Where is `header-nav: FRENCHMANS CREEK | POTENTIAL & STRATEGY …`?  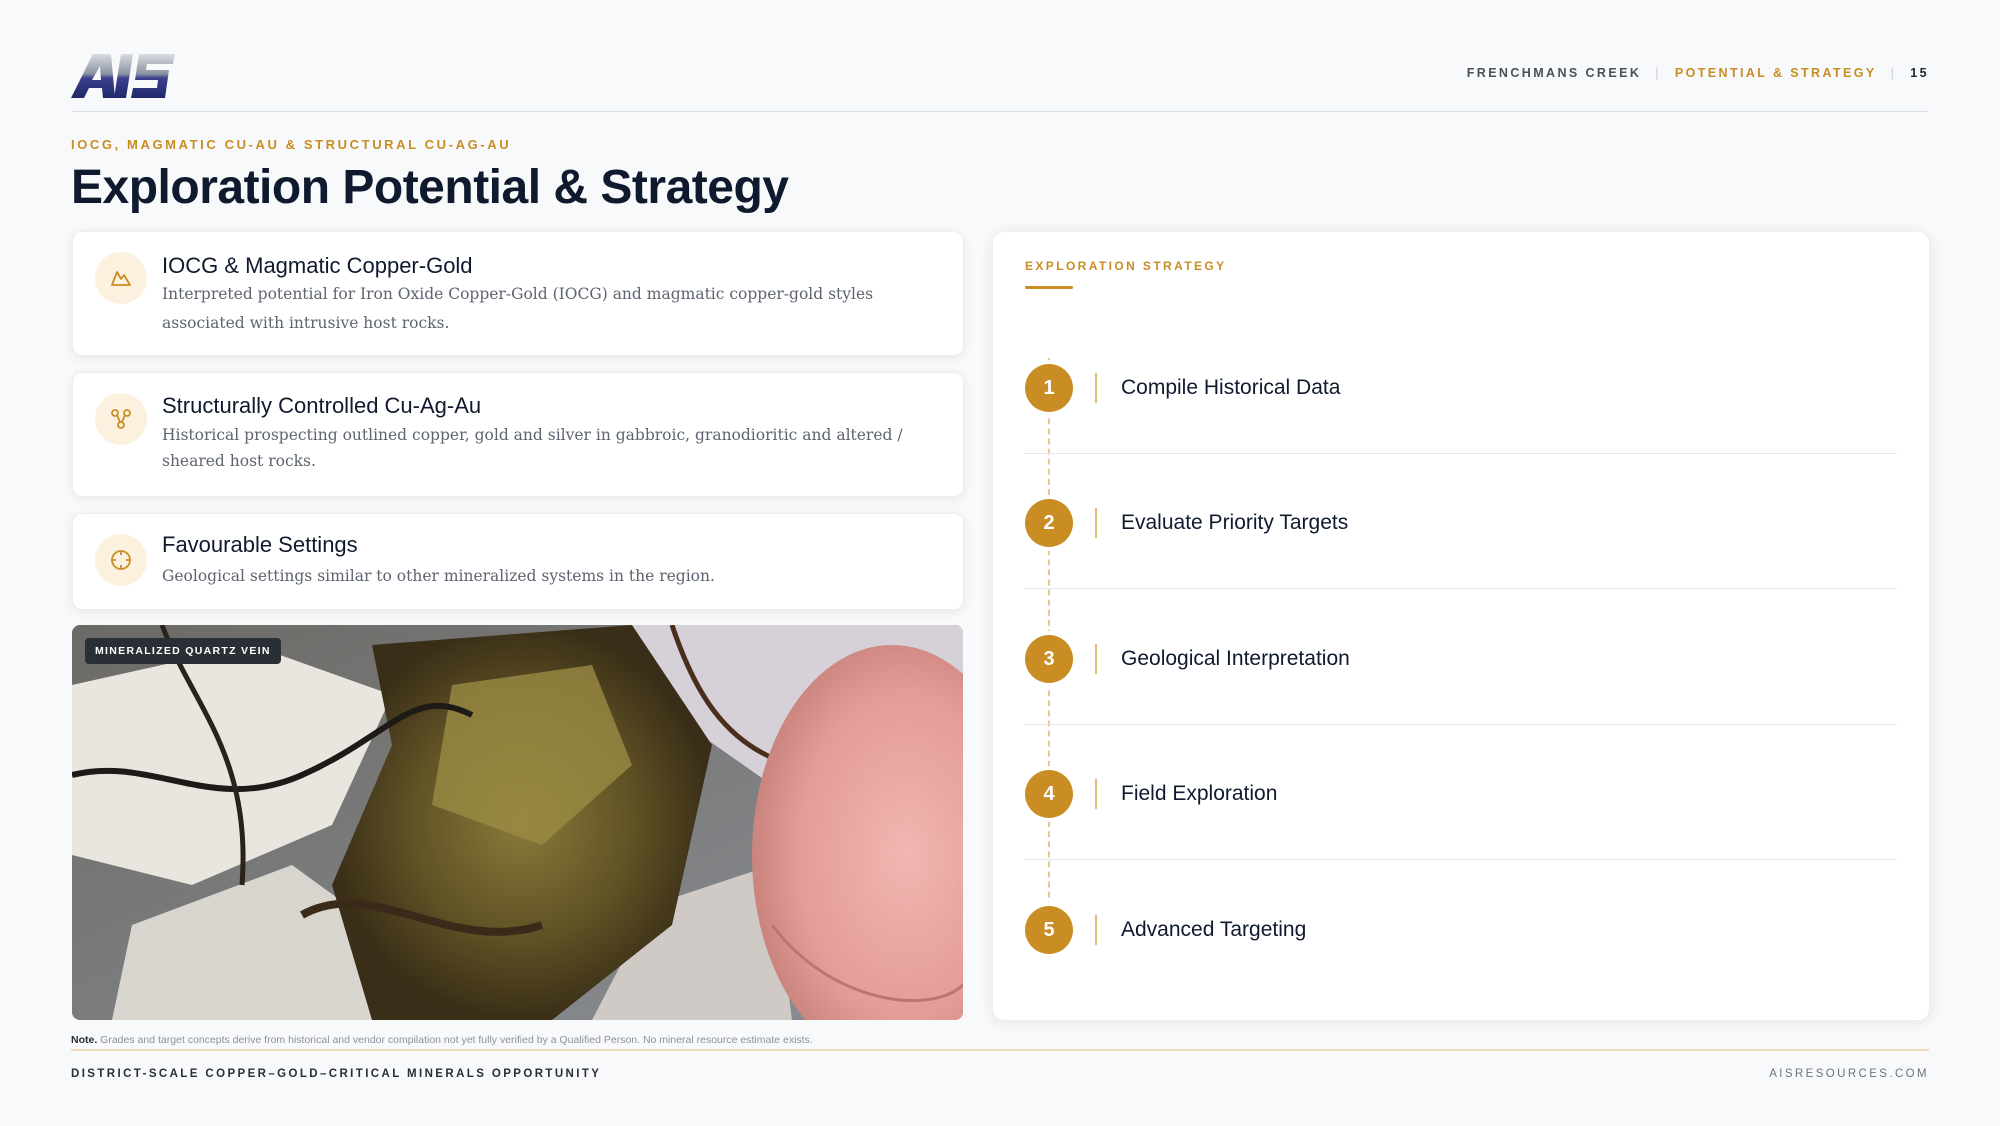 header-nav: FRENCHMANS CREEK | POTENTIAL & STRATEGY … is located at coordinates (1698, 73).